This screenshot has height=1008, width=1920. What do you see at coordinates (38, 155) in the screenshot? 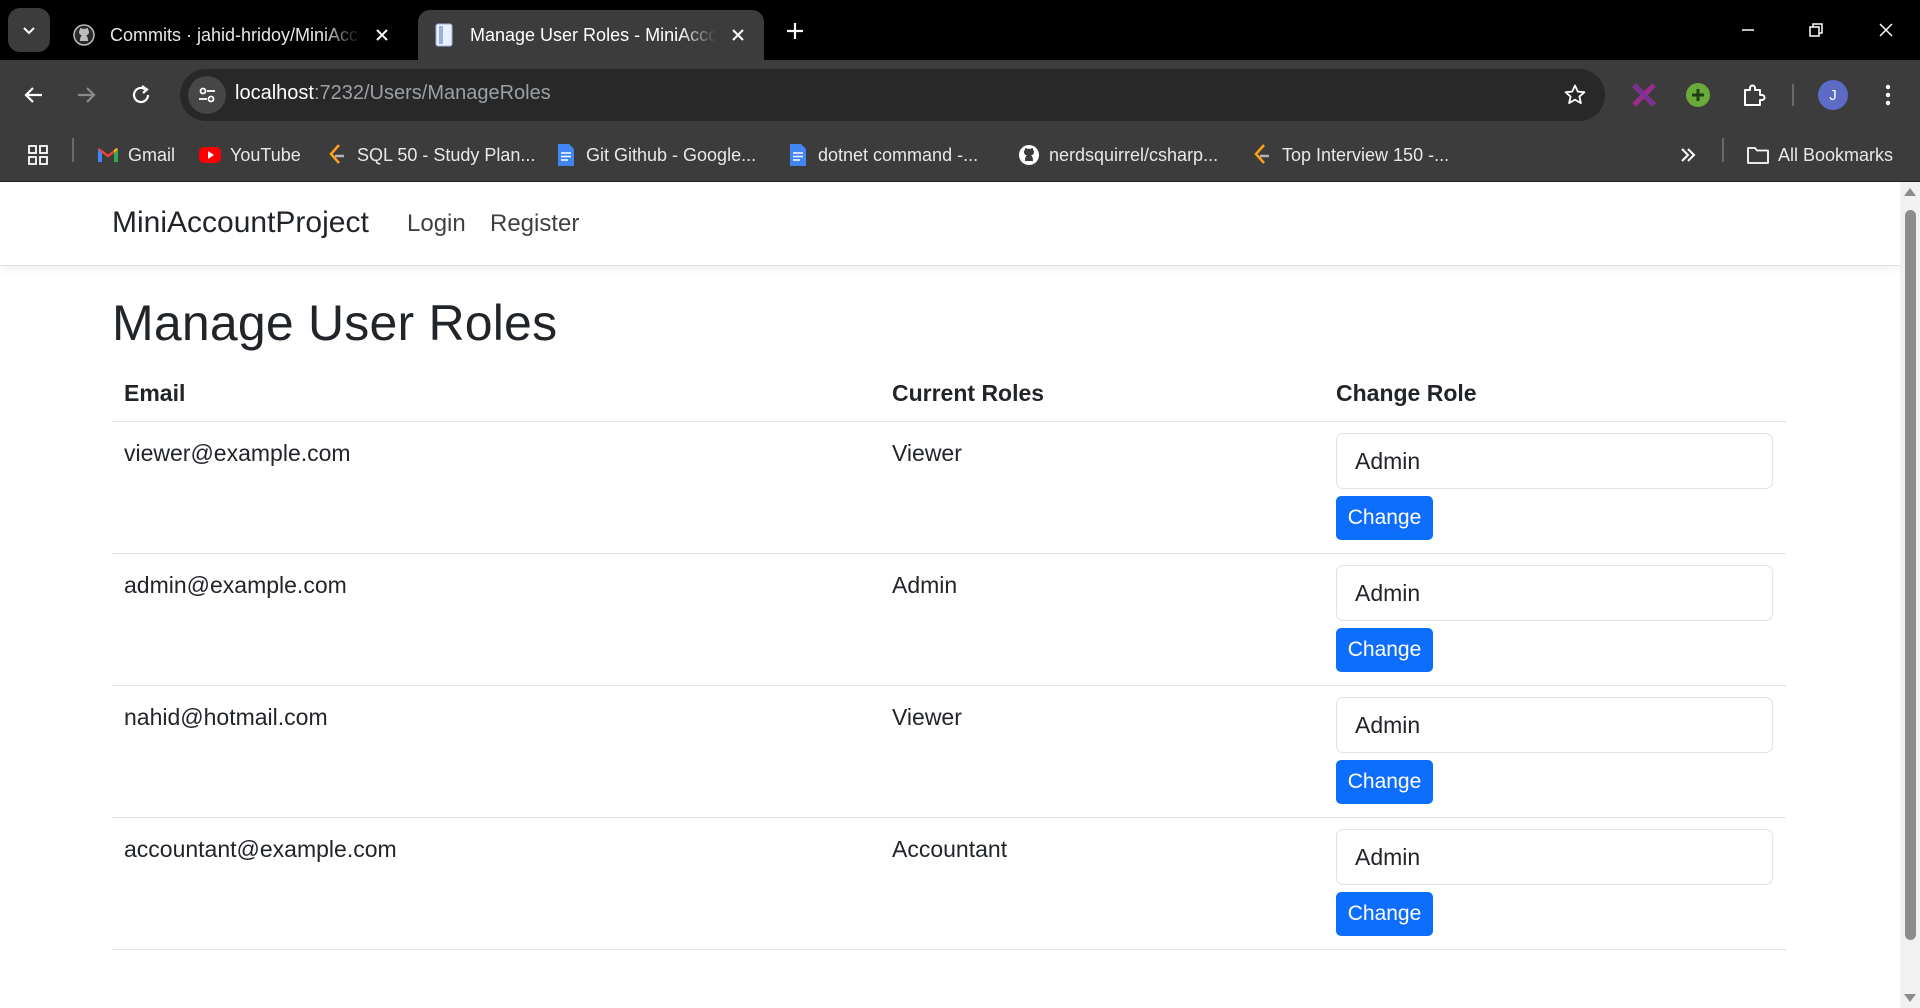
I see `apps-grid-icon` at bounding box center [38, 155].